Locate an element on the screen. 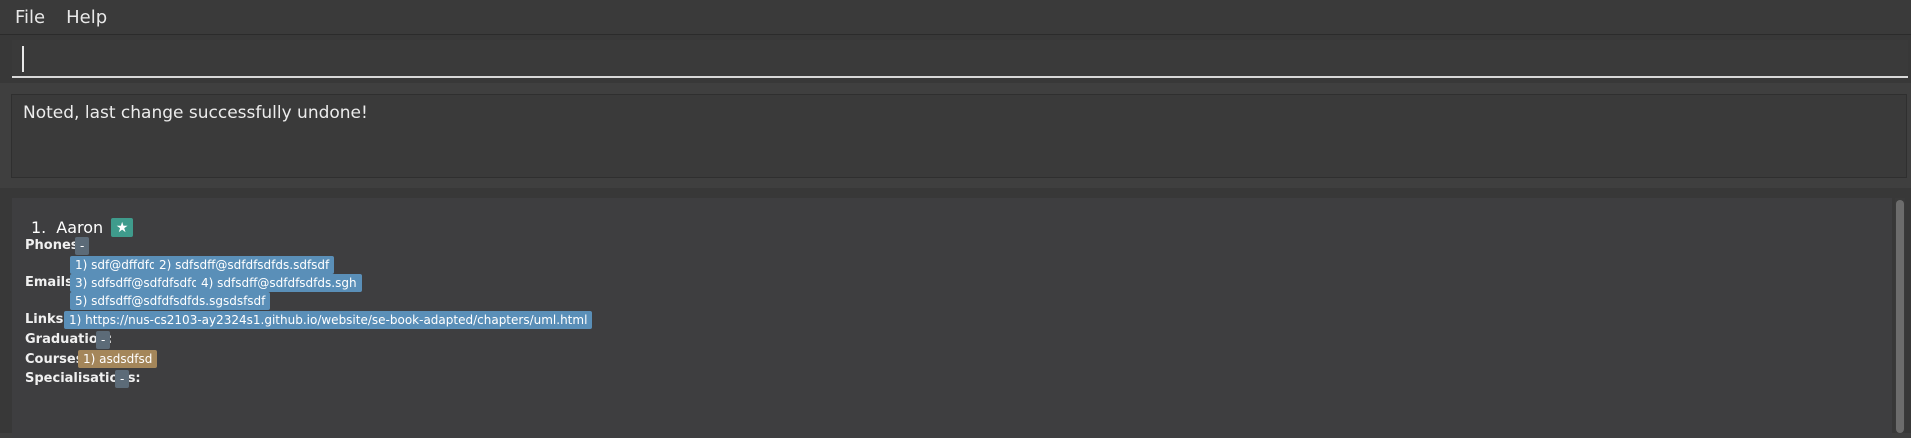  specialisations-empty-chip: - is located at coordinates (122, 379).